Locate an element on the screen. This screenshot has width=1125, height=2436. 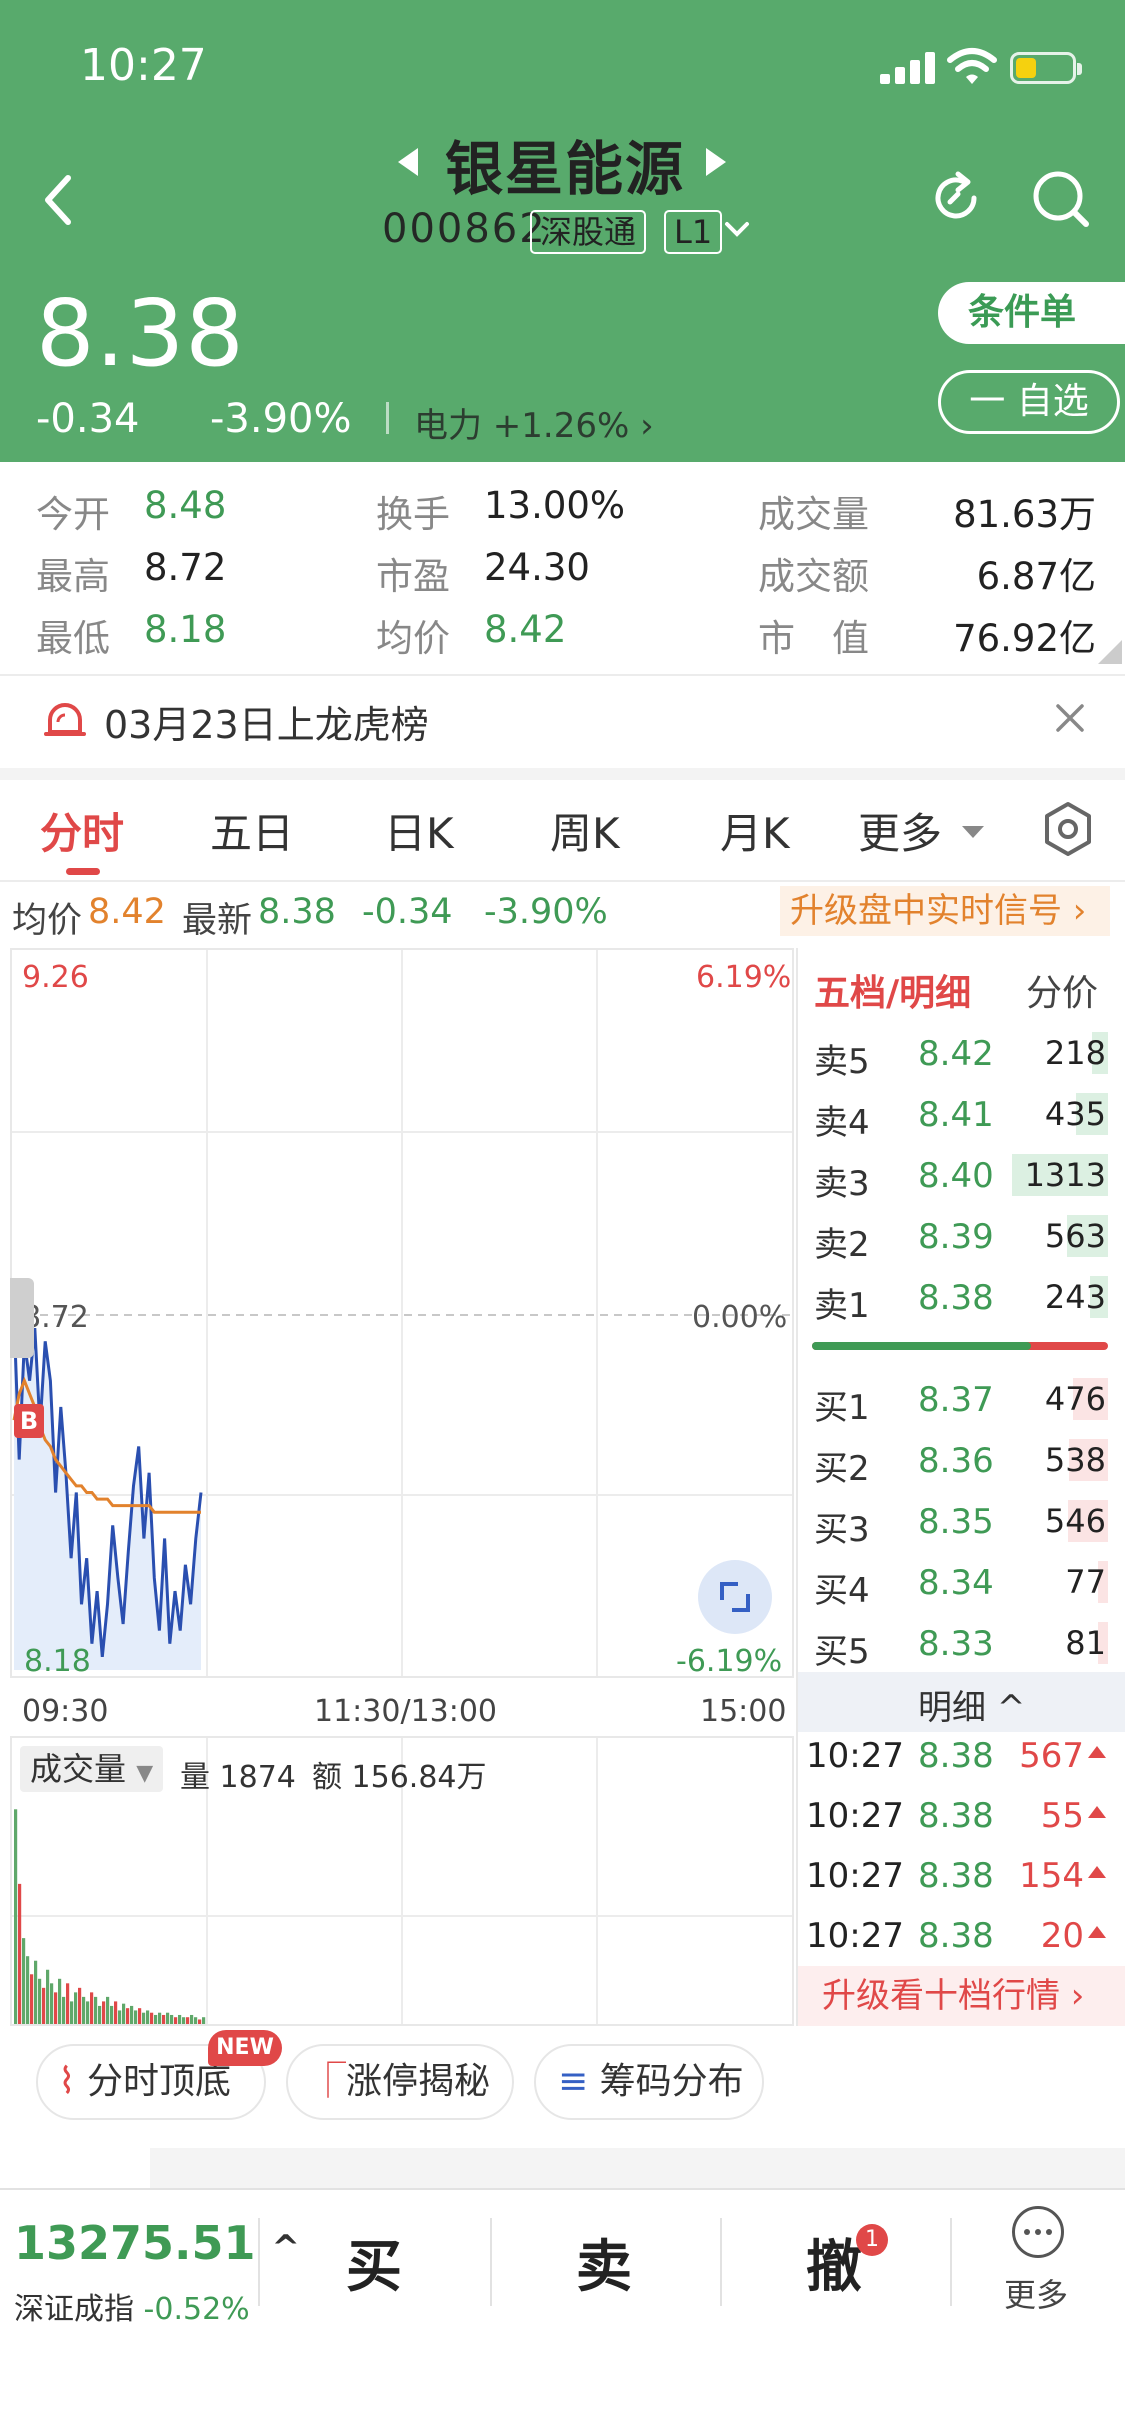
info-change: -0.34 is located at coordinates (407, 912).